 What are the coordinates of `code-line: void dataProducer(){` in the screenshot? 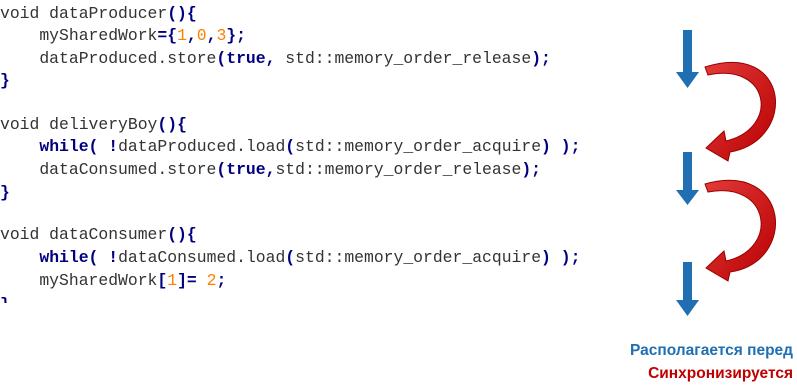 It's located at (98, 14).